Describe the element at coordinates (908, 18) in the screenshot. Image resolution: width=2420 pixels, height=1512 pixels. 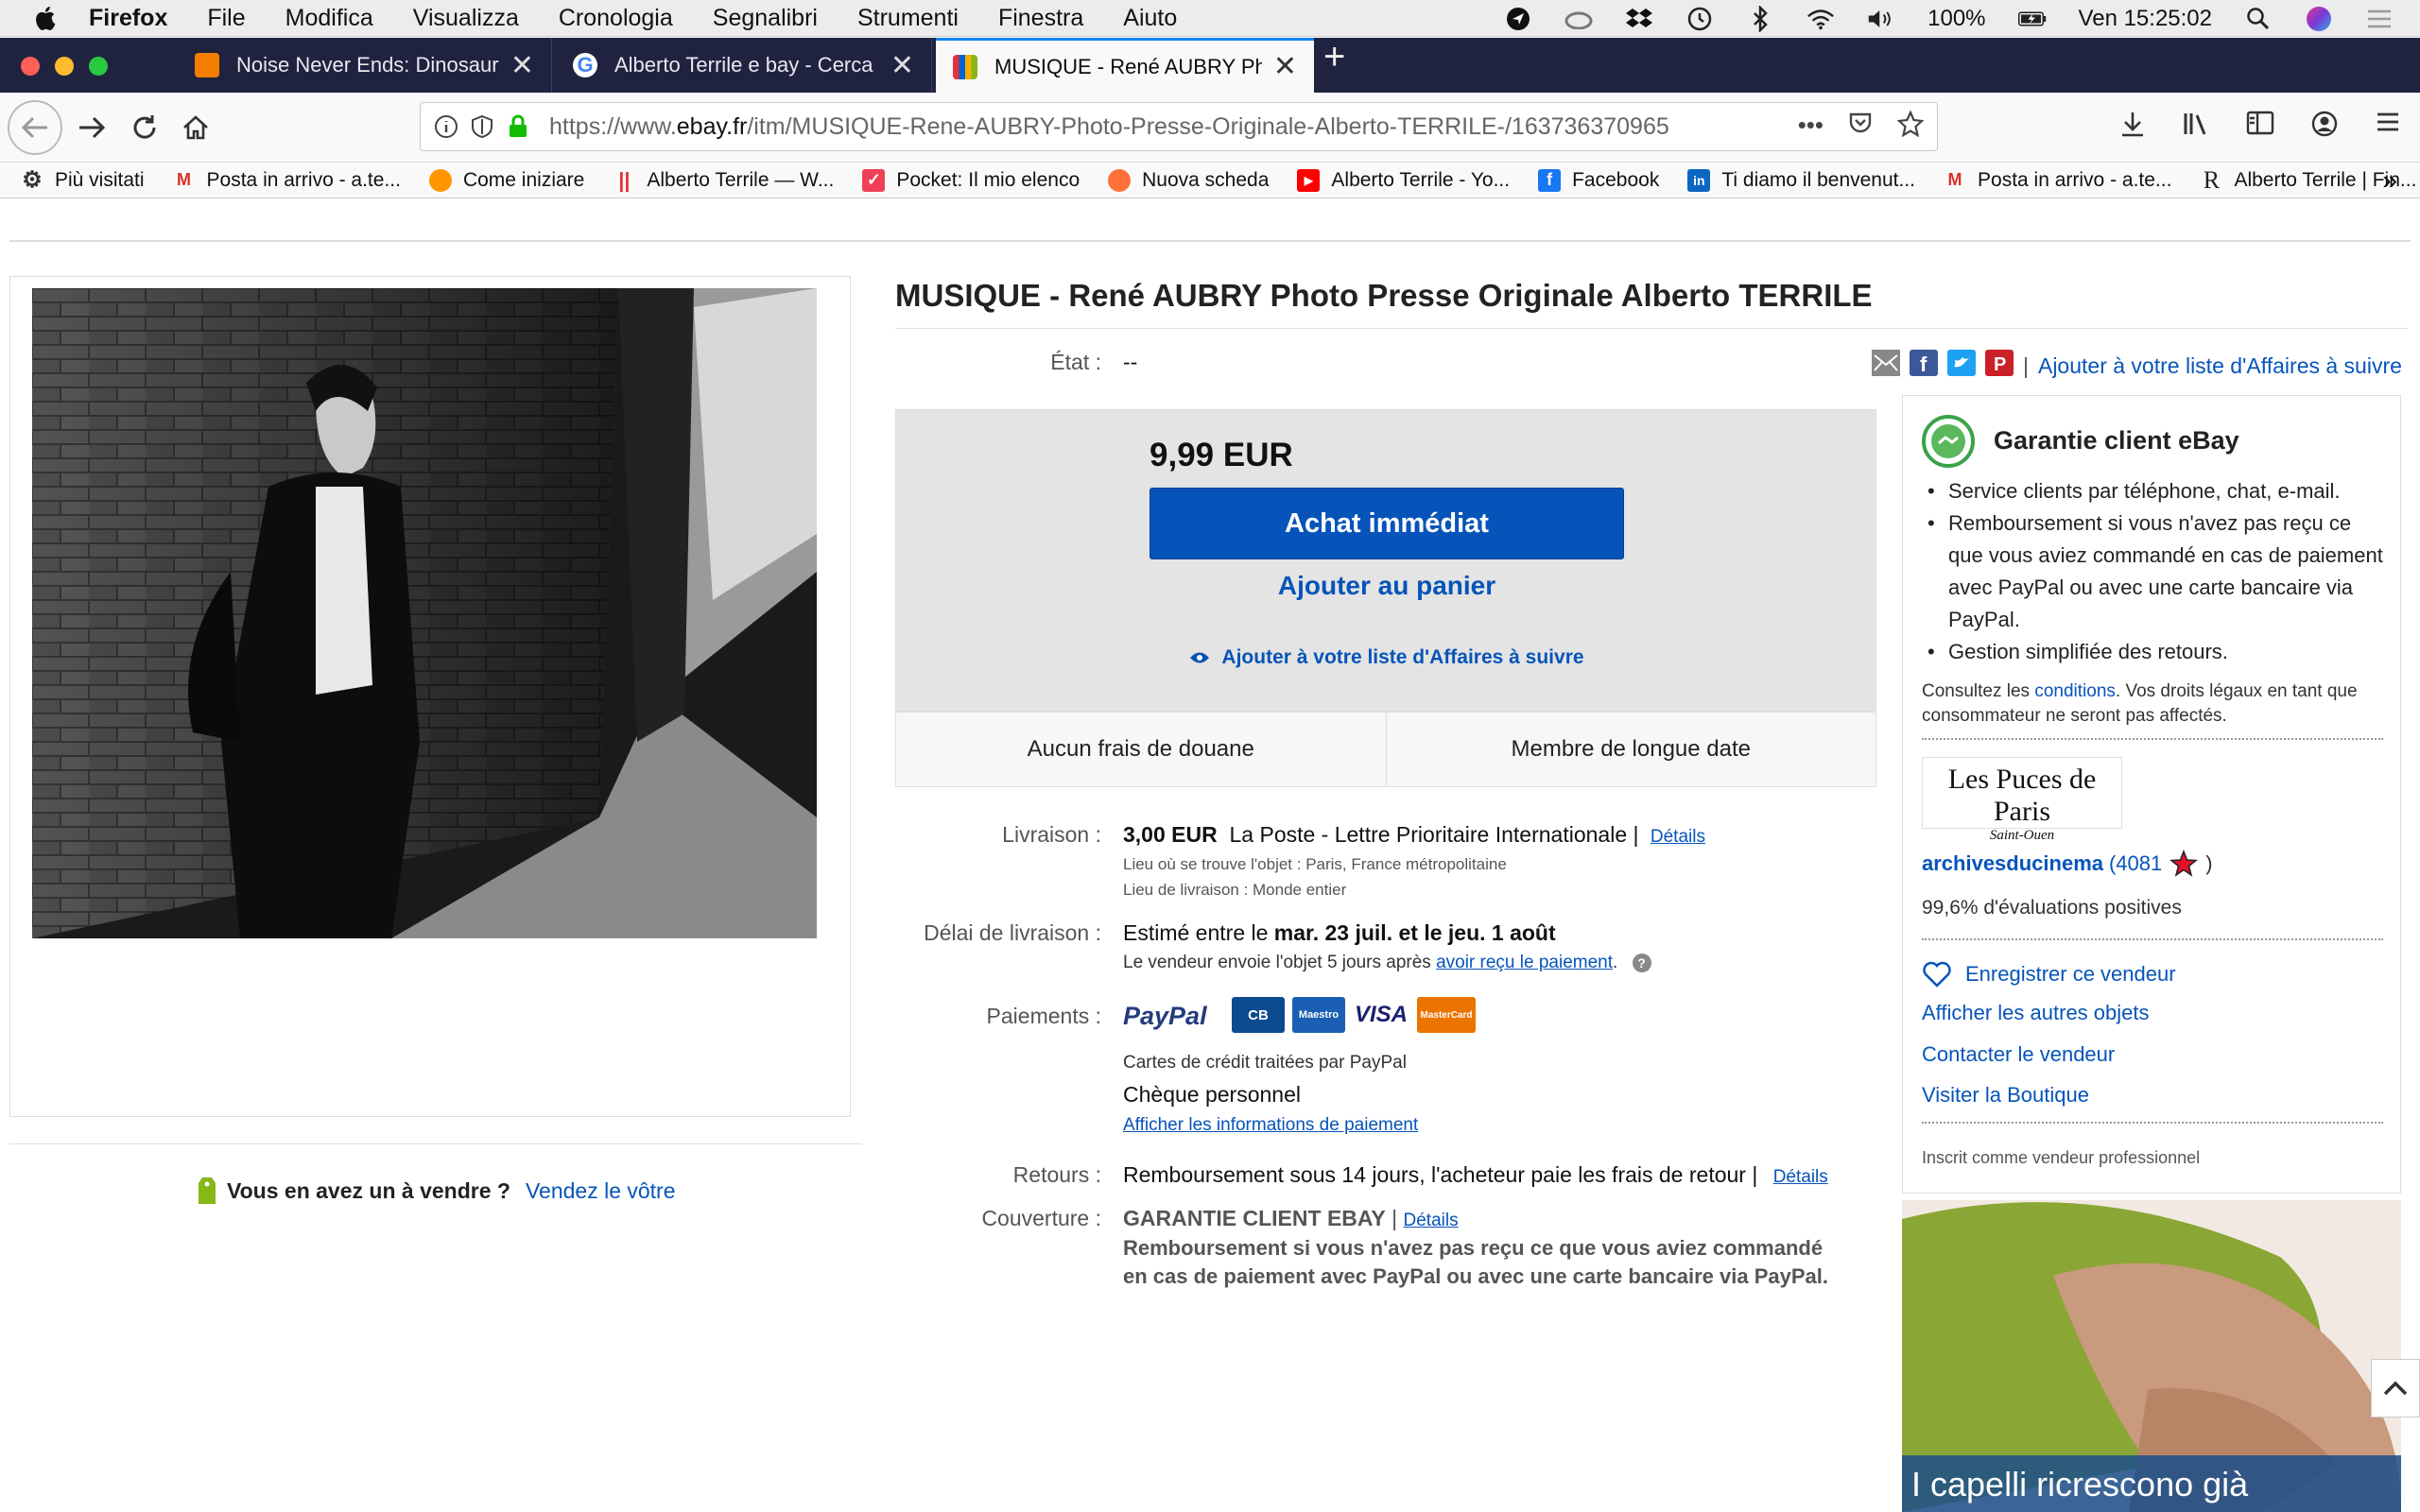
I see `menu-tools: Strumenti` at that location.